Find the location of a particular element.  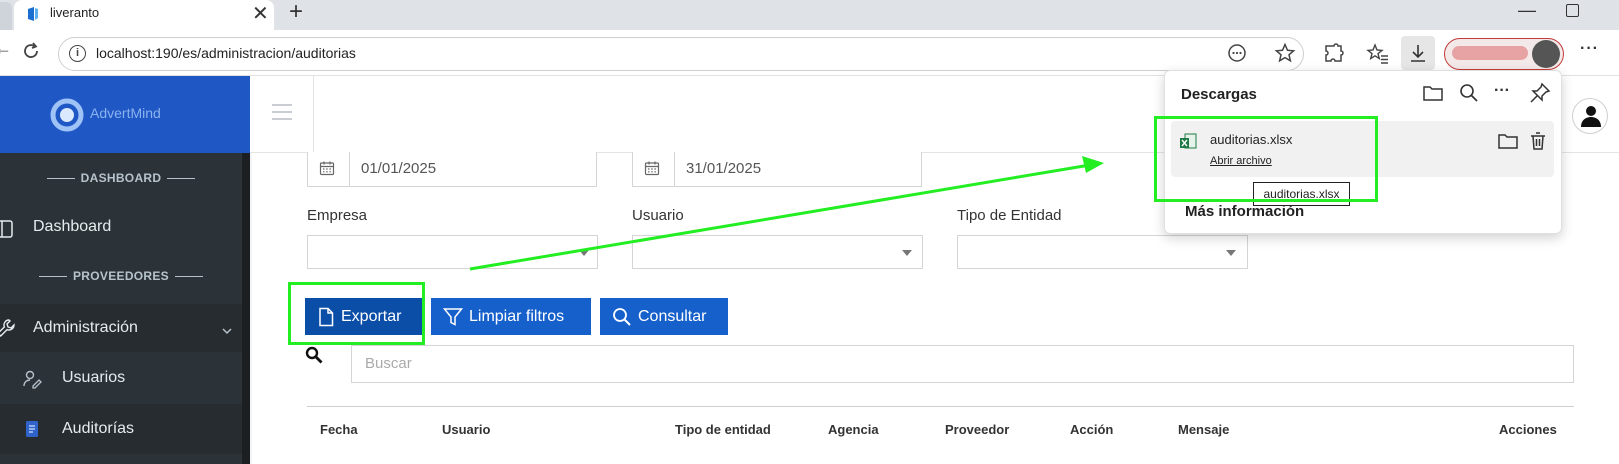

sidebar-item-label: Administración is located at coordinates (85, 327).